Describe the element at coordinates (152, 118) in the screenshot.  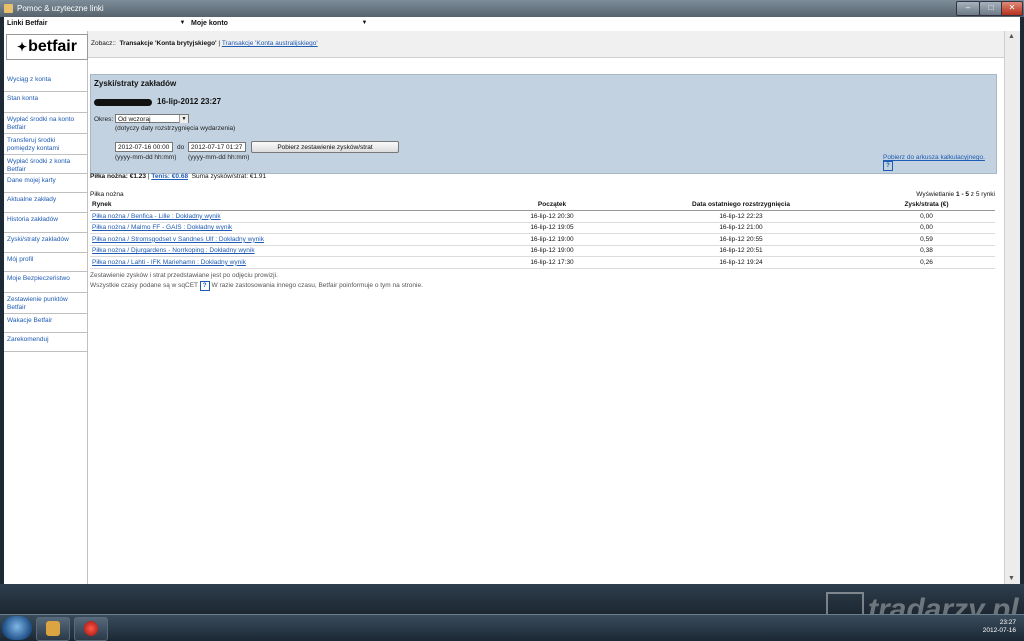
I see `period-select: Od wczoraj ▼` at that location.